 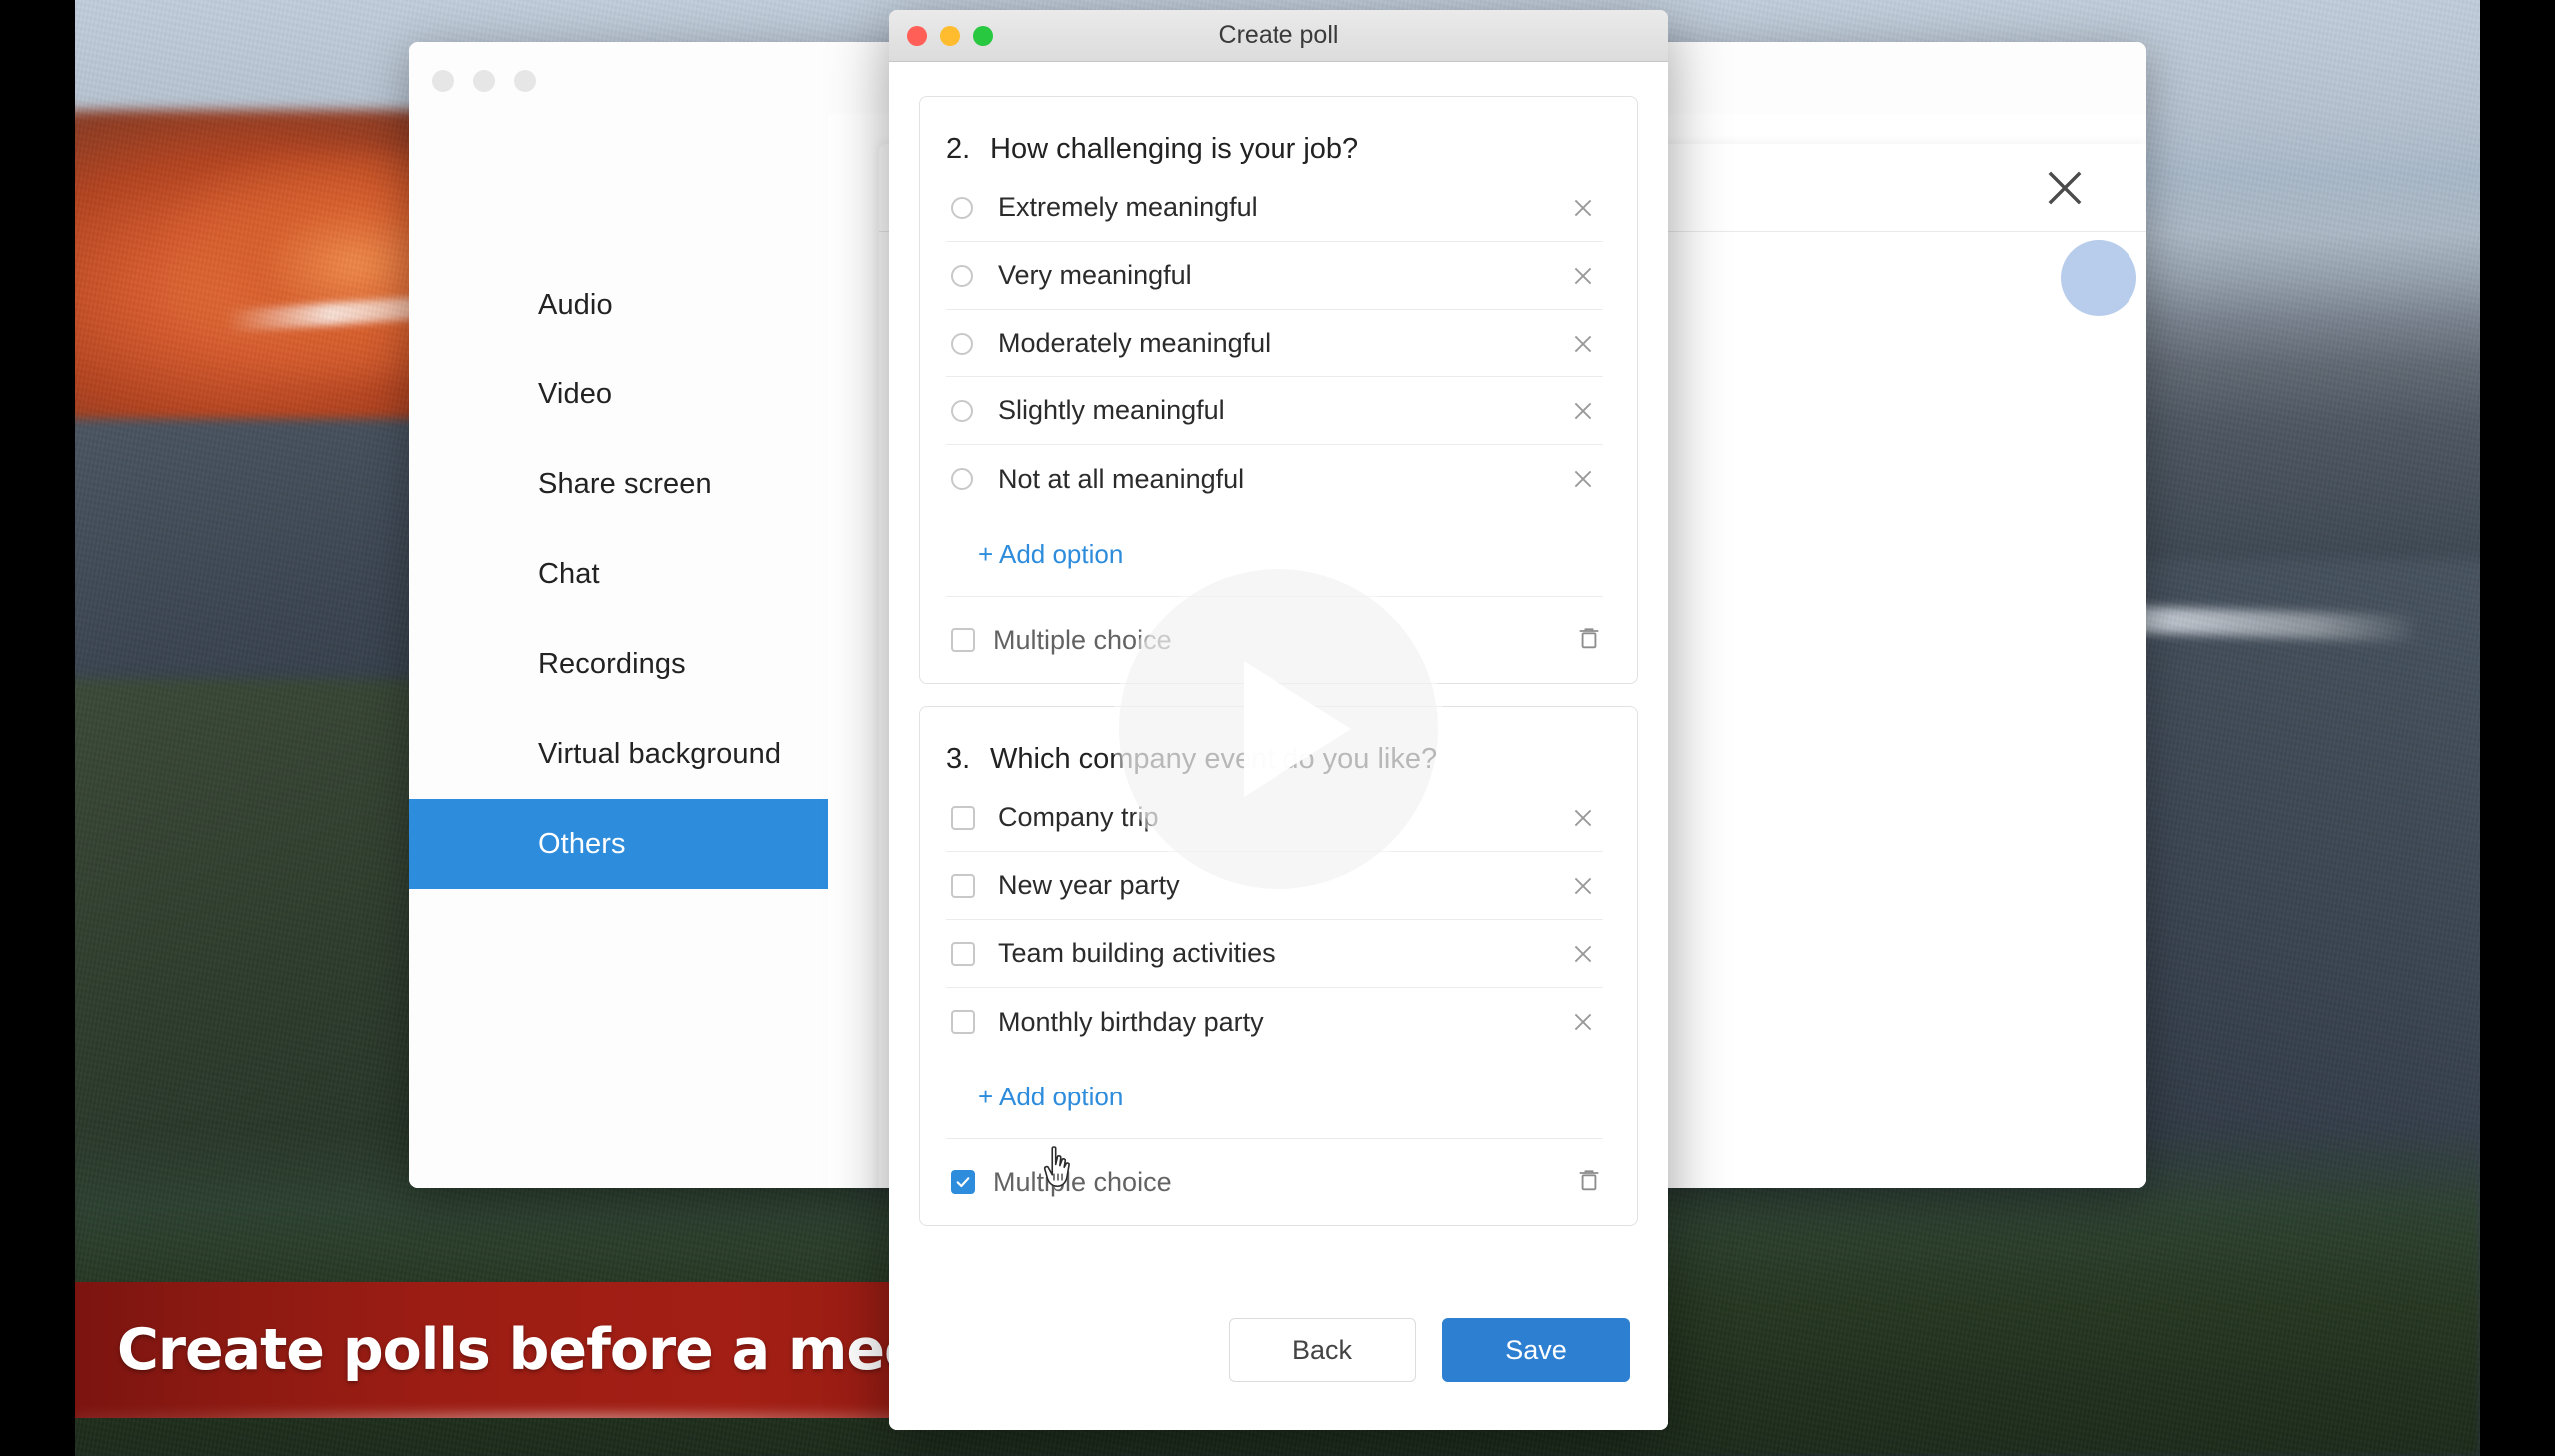 I want to click on option-row: Team building activities, so click(x=1274, y=954).